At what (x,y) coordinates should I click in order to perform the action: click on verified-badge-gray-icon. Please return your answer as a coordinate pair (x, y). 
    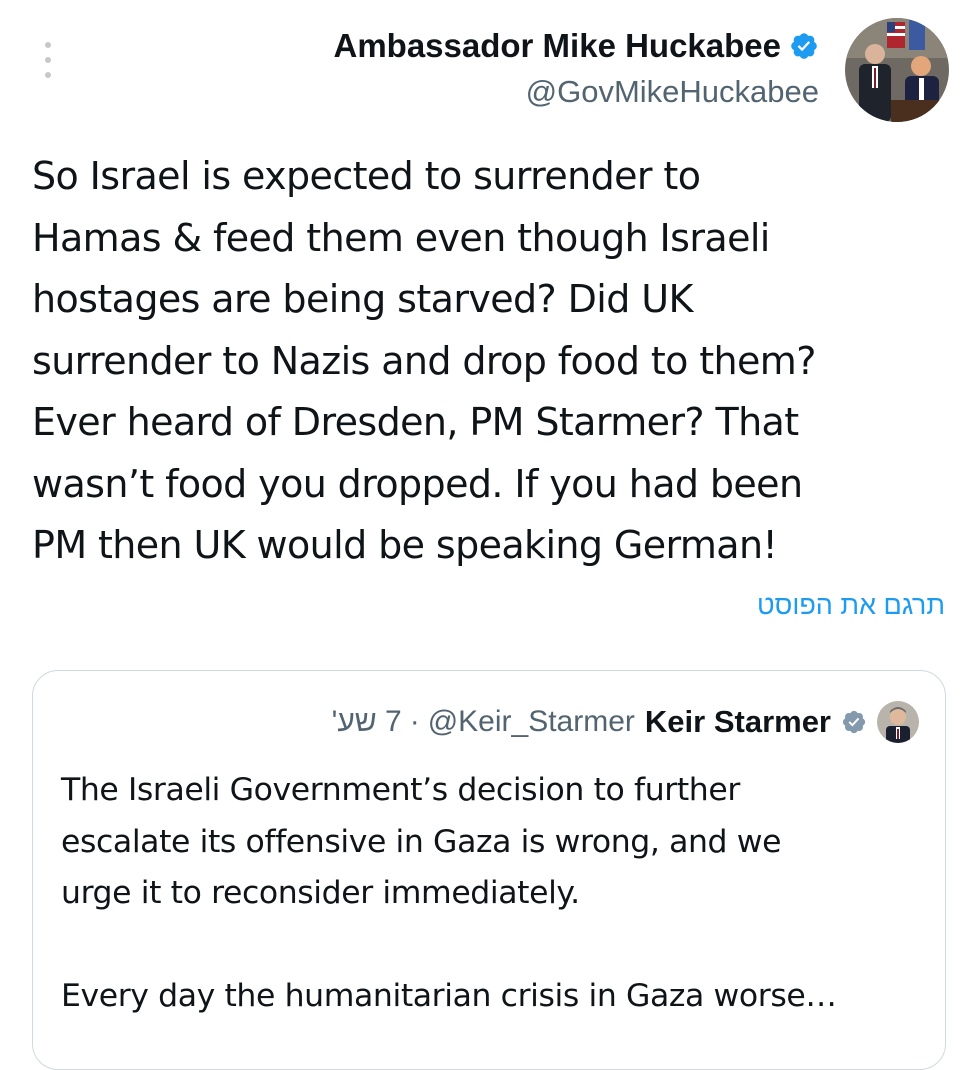
    Looking at the image, I should click on (854, 722).